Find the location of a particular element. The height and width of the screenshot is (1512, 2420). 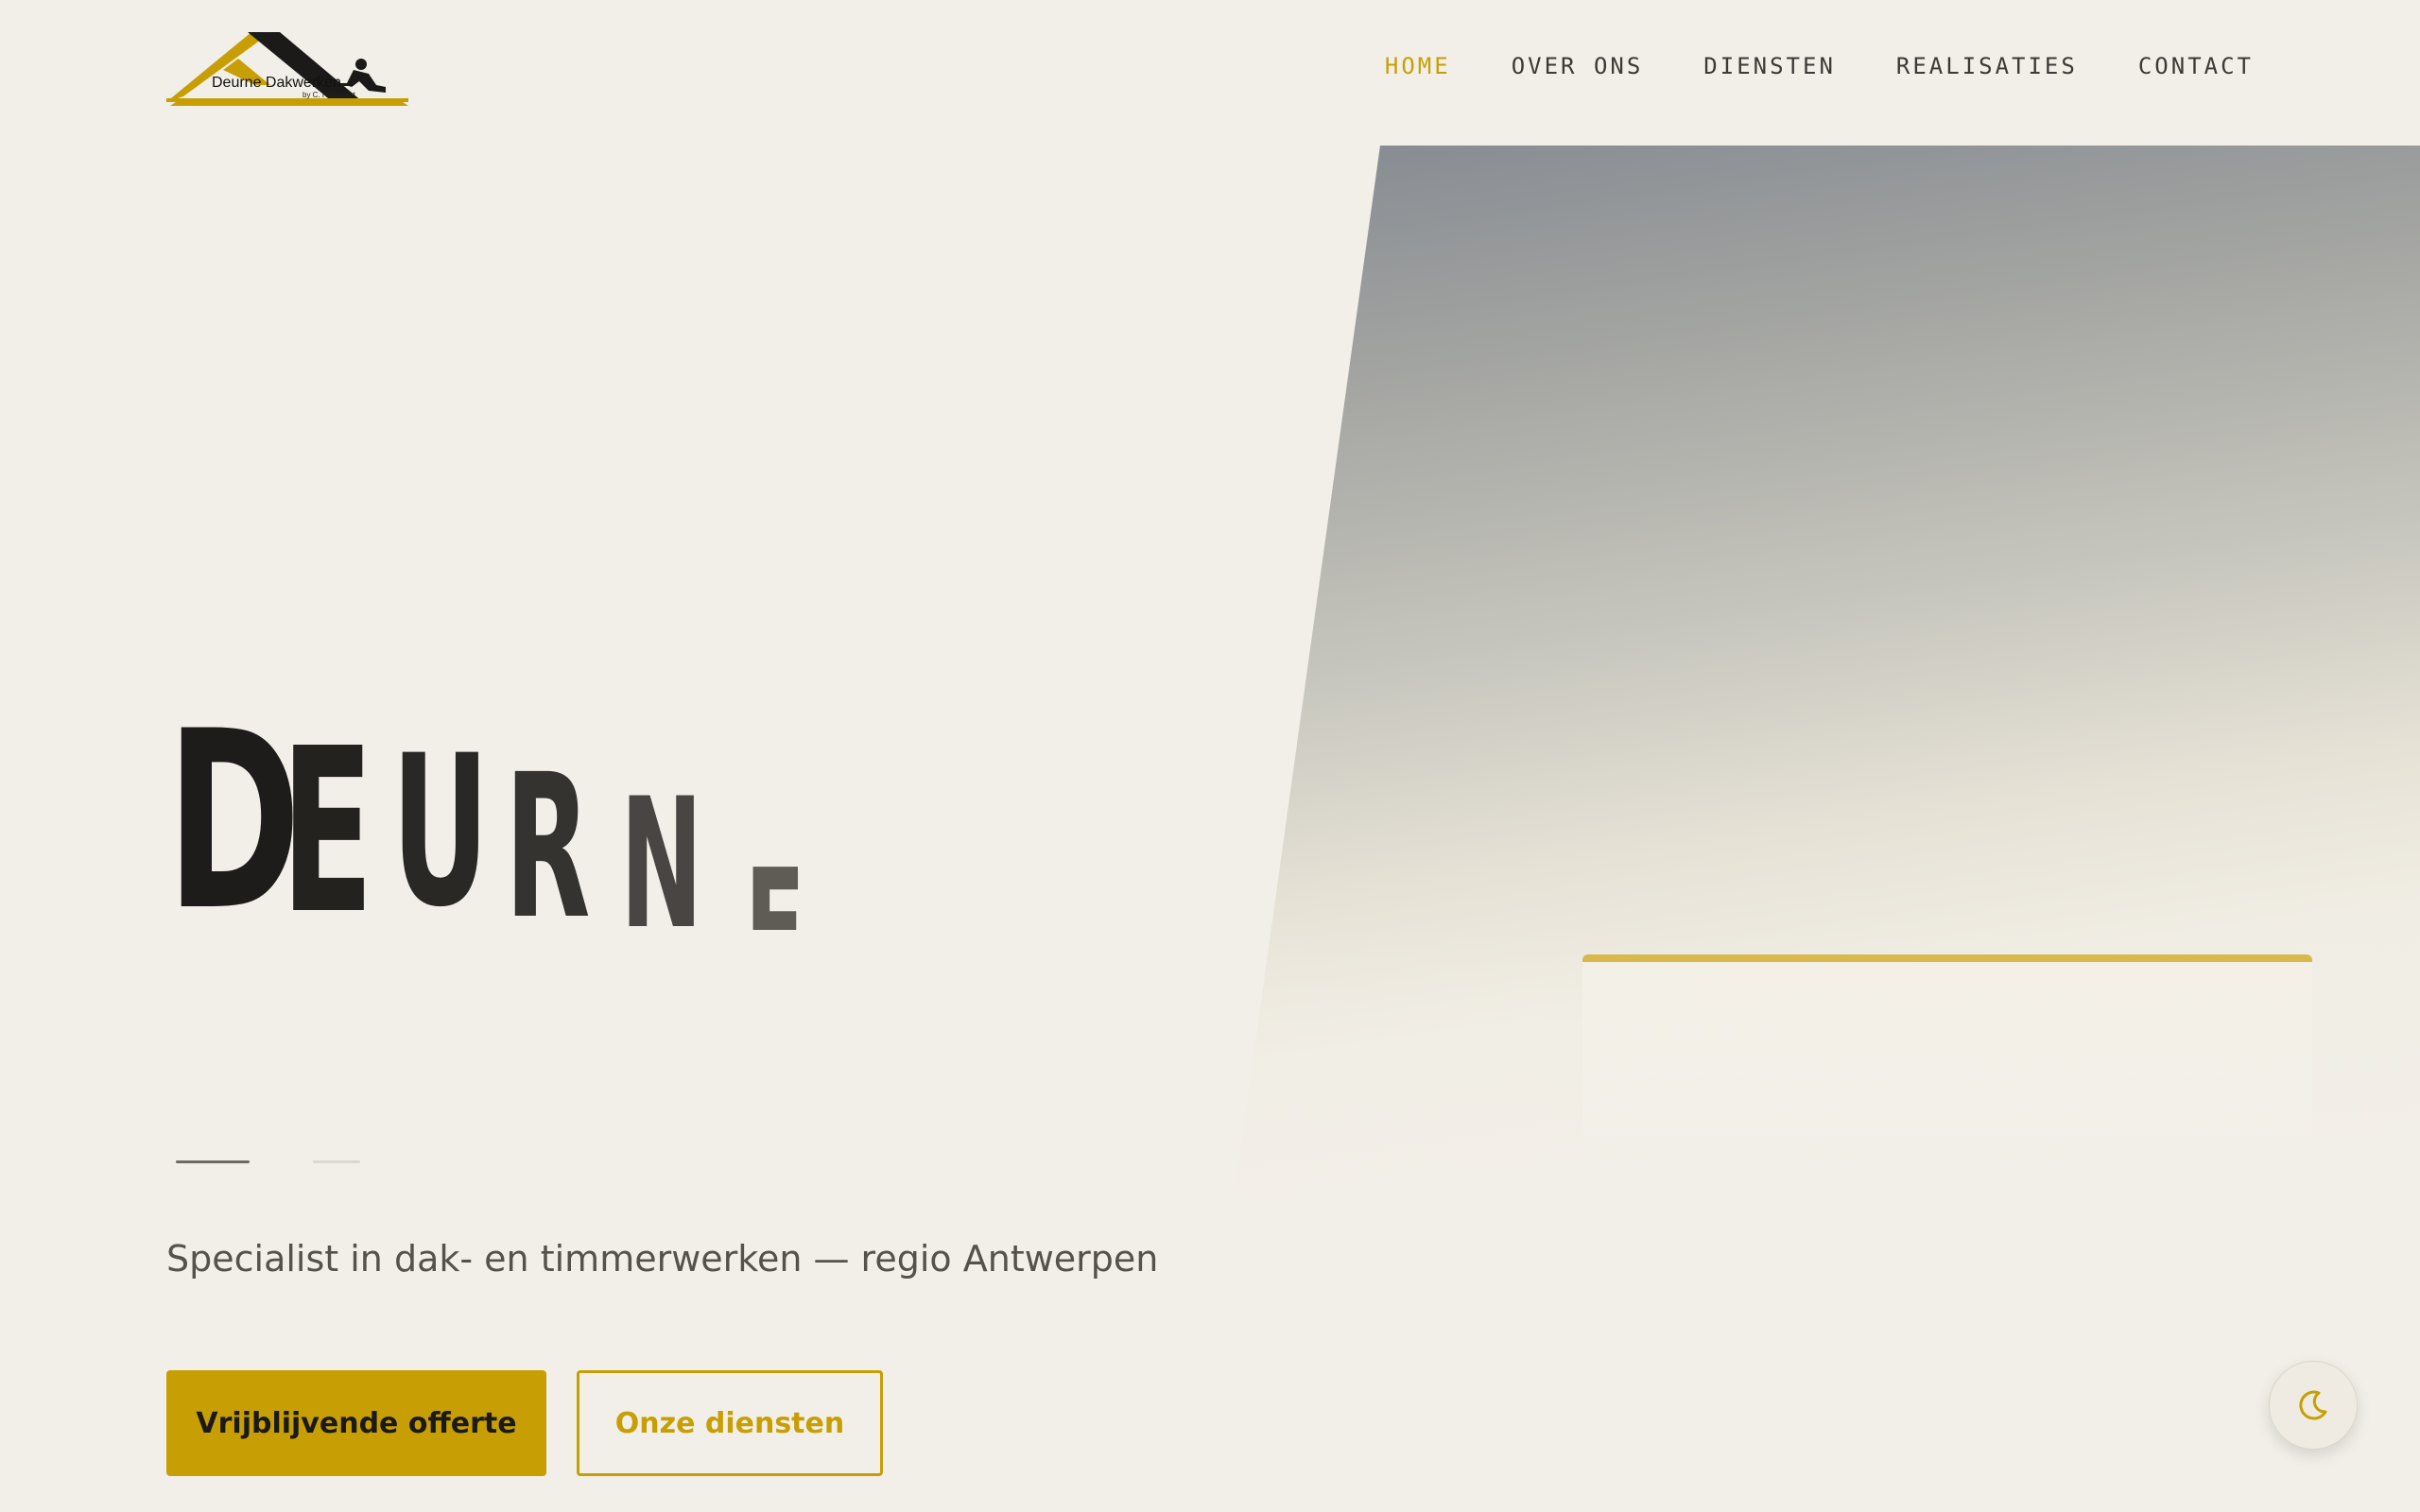

brand-logo: Deurne Dakwerken by C. Hillewaert is located at coordinates (287, 69).